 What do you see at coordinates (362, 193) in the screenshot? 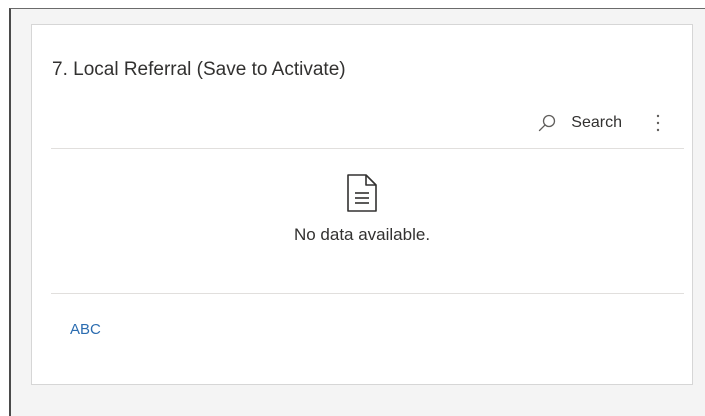
I see `document-icon` at bounding box center [362, 193].